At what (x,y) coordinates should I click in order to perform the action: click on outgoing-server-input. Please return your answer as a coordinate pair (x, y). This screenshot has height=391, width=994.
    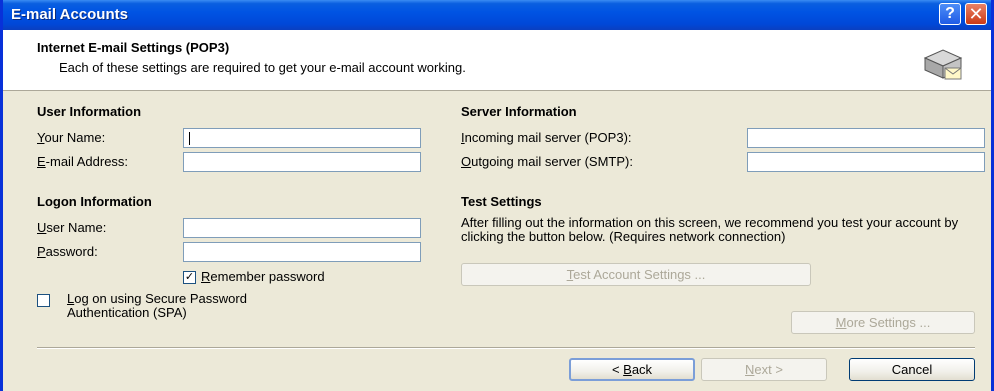
    Looking at the image, I should click on (866, 162).